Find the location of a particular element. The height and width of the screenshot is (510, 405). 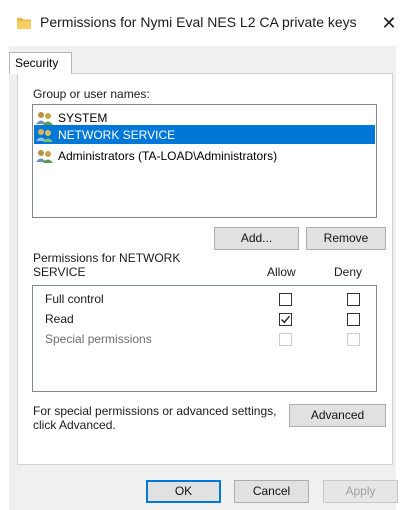

remove-button: Remove is located at coordinates (346, 238).